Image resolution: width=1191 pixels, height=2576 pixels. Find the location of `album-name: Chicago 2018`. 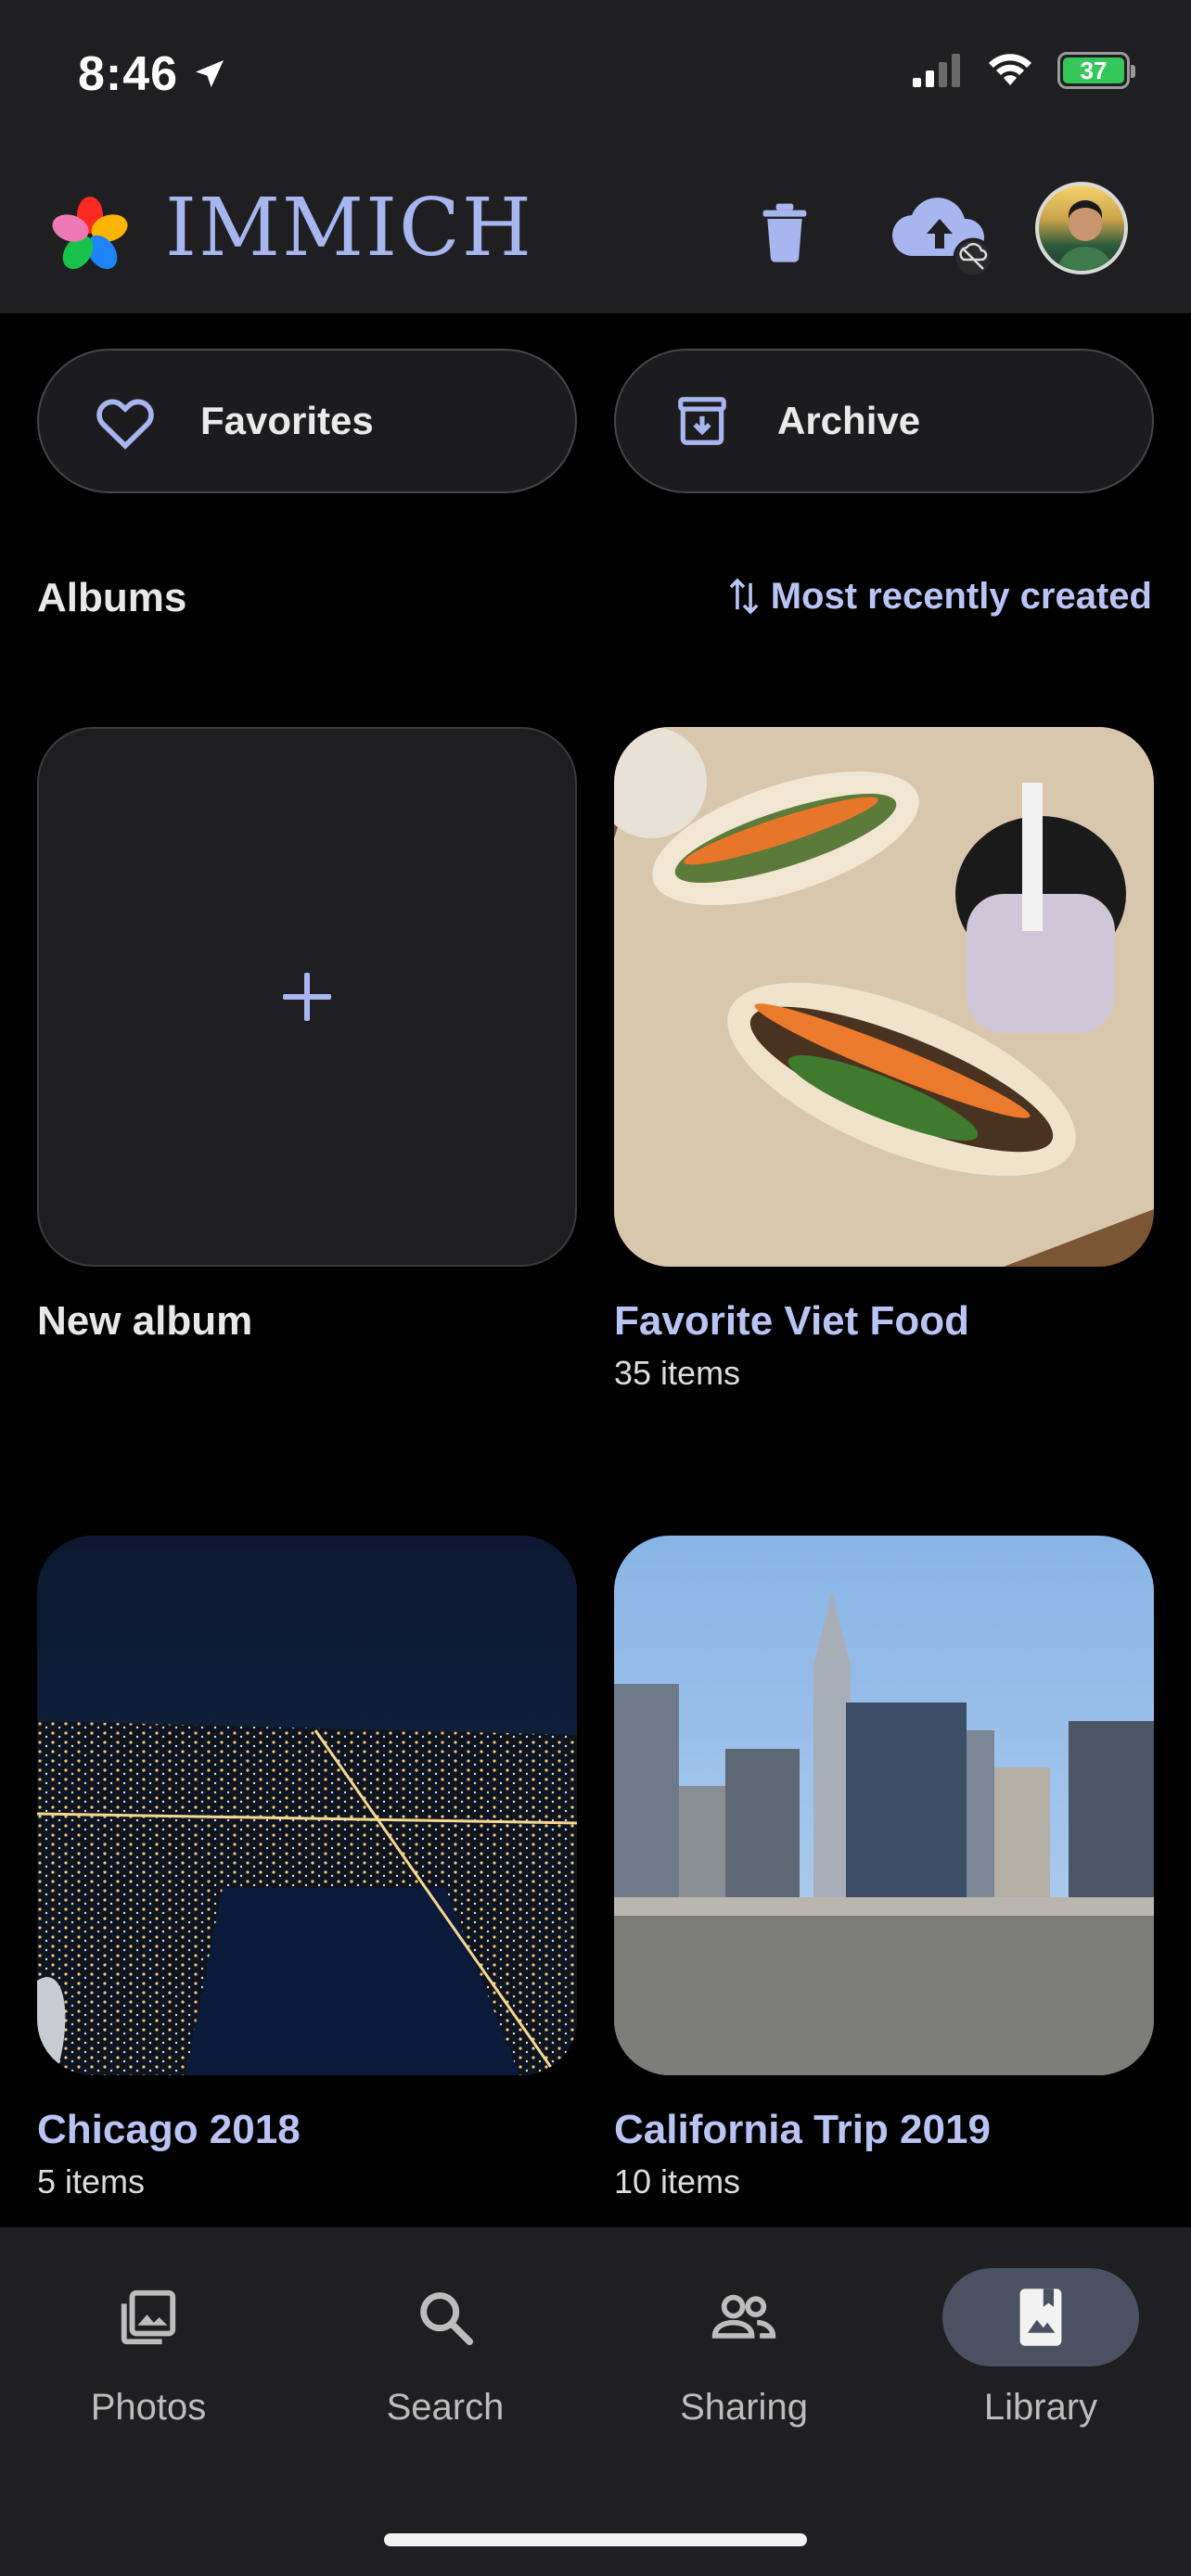

album-name: Chicago 2018 is located at coordinates (169, 2130).